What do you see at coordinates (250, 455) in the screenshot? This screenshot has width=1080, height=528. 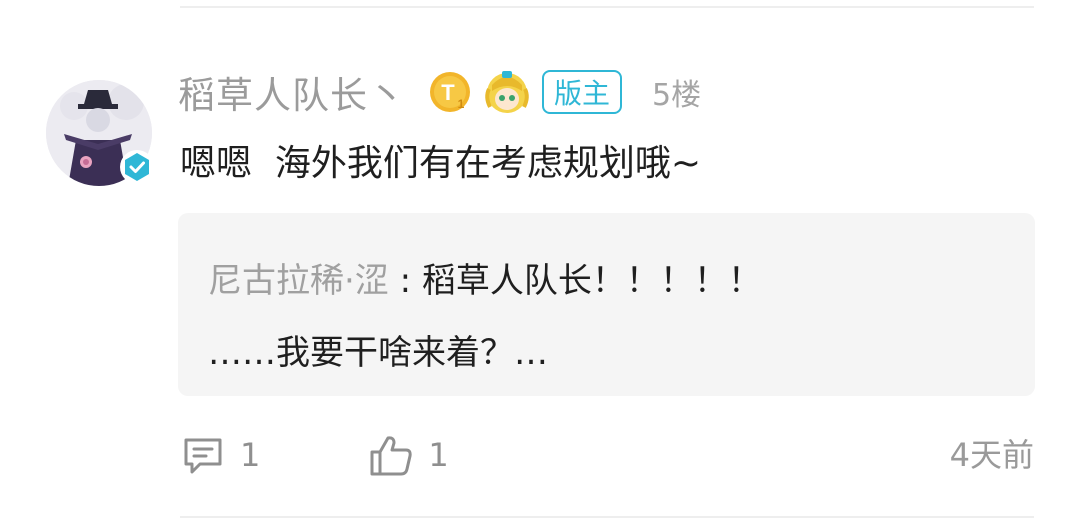 I see `comment-count: 1` at bounding box center [250, 455].